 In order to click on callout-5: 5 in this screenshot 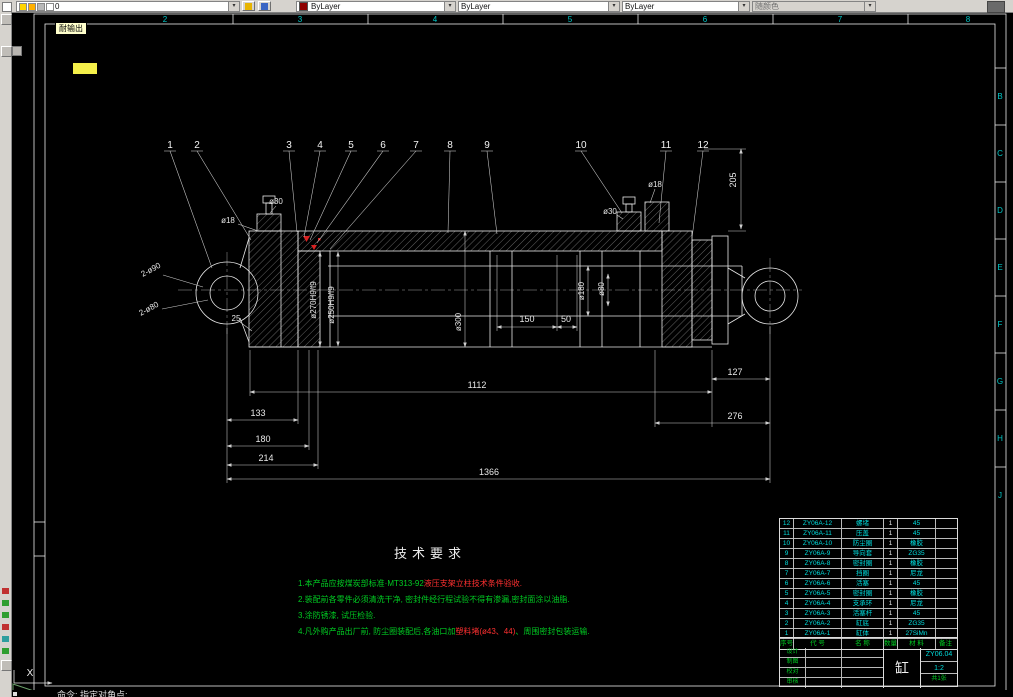, I will do `click(351, 145)`.